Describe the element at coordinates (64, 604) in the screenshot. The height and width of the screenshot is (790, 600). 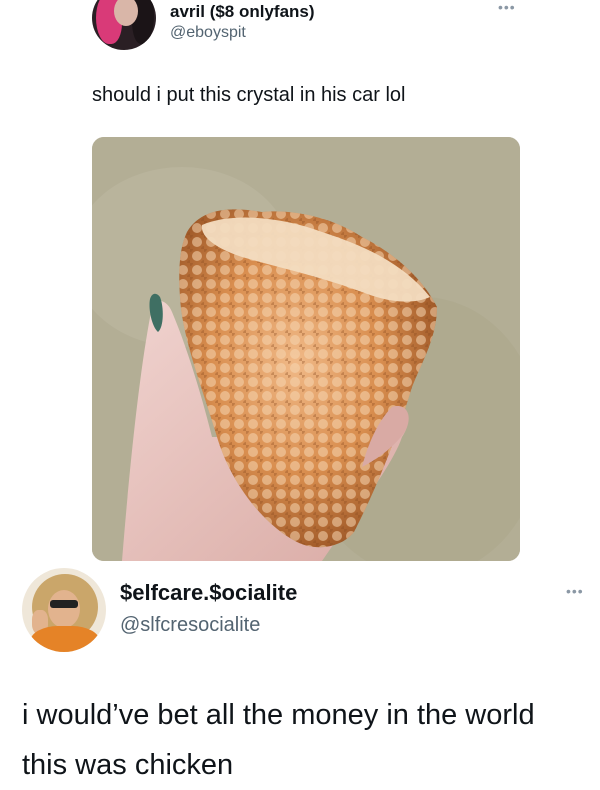
I see `sunglasses-icon` at that location.